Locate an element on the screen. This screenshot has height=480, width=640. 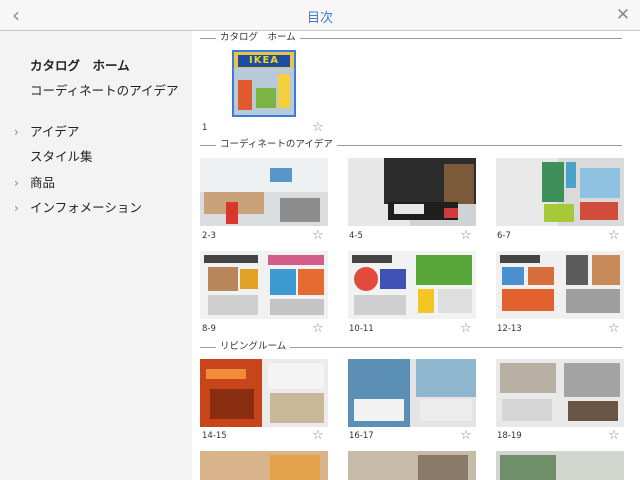
sidebar-item-label: コーディネートのアイデア is located at coordinates (104, 90).